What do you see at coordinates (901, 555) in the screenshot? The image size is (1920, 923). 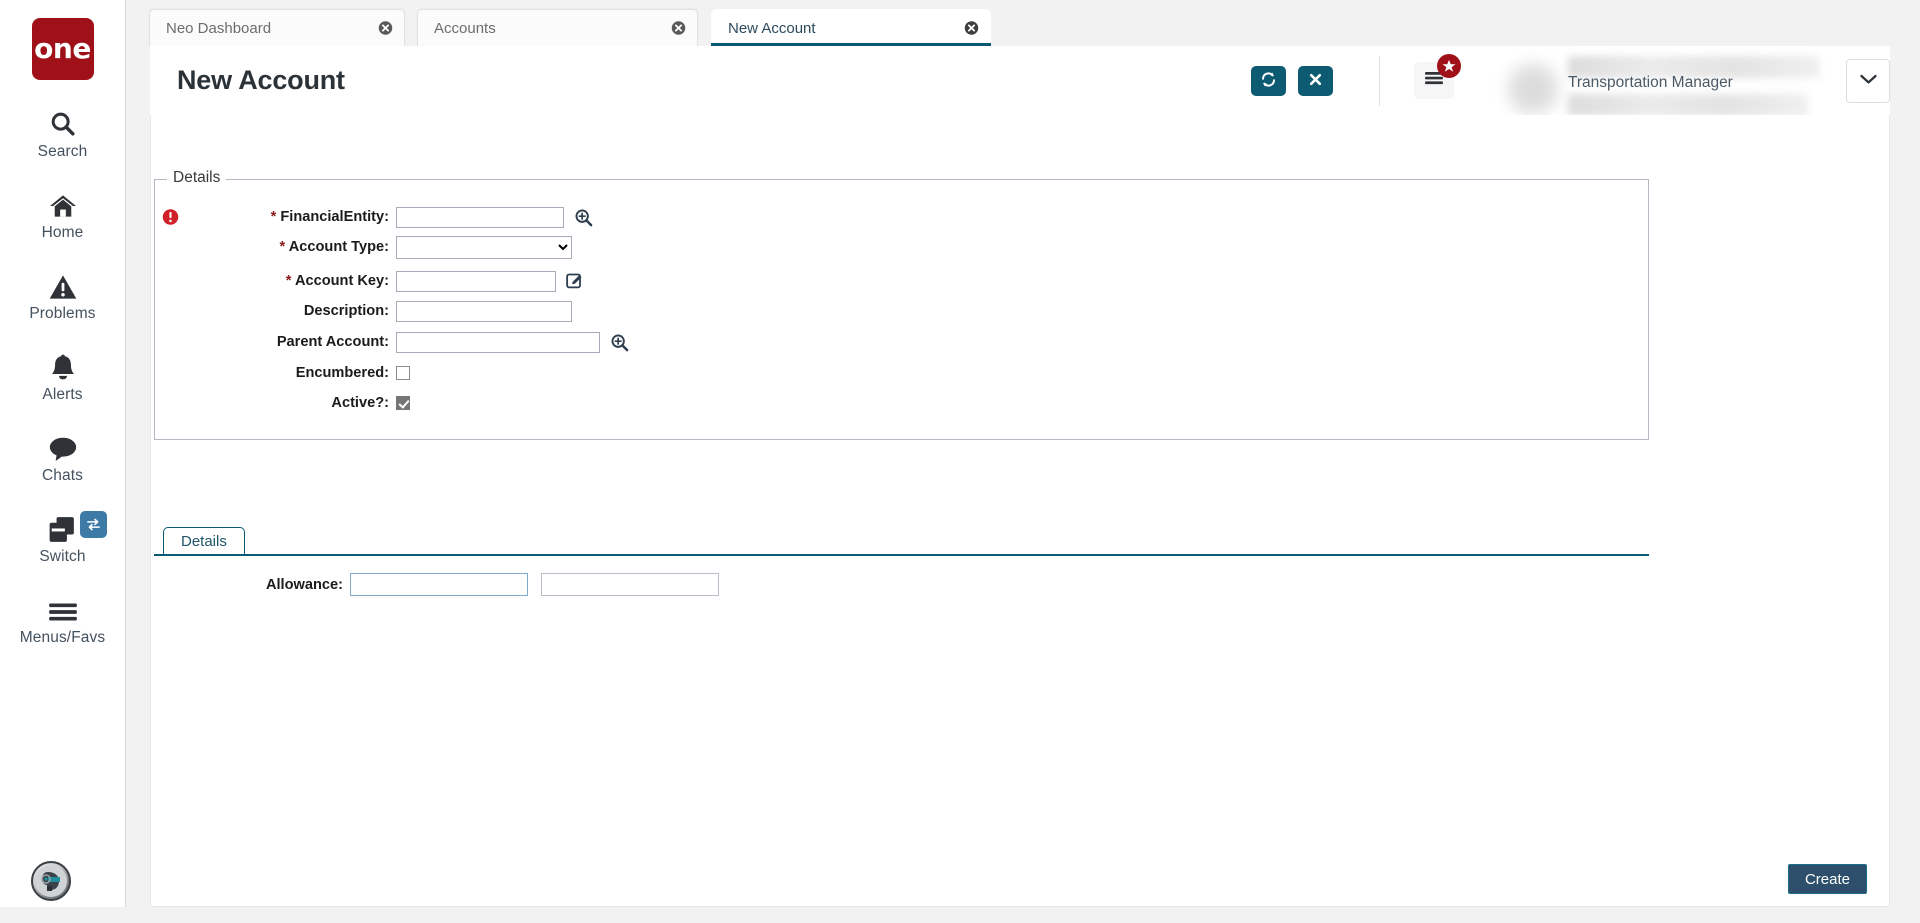 I see `sub-tab-underline` at bounding box center [901, 555].